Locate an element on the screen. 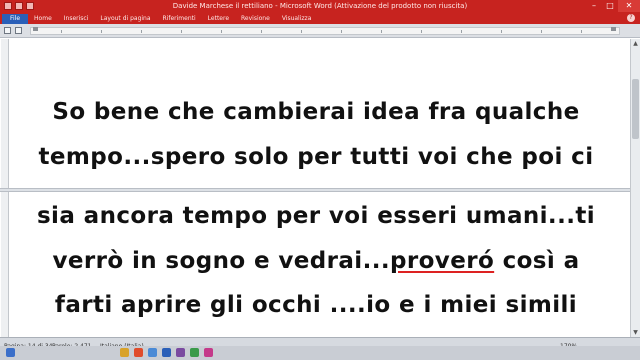  vertical-scrollbar: ▲ ▼ is located at coordinates (635, 188).